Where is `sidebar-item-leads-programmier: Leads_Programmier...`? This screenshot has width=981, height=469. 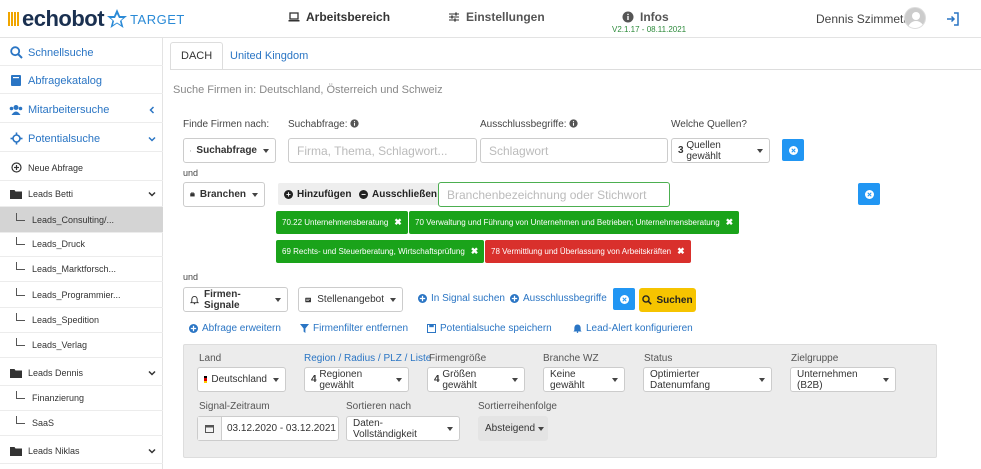 sidebar-item-leads-programmier: Leads_Programmier... is located at coordinates (81, 295).